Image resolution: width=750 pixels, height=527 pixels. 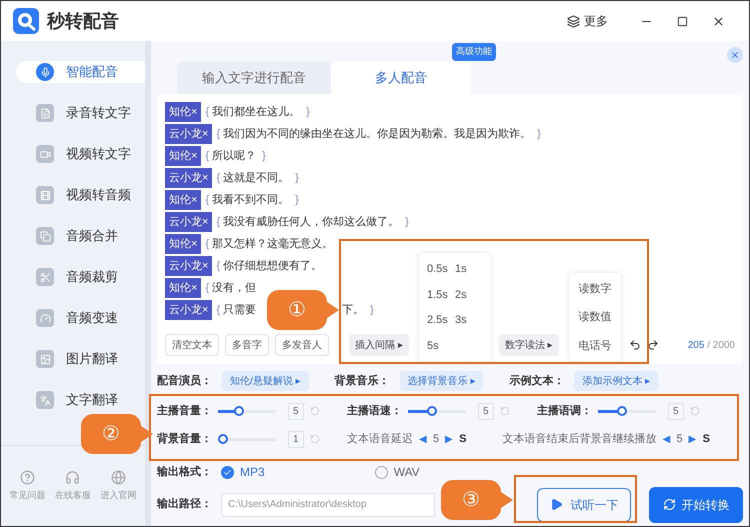 What do you see at coordinates (251, 200) in the screenshot?
I see `dialogue-text: 我看不到不同。` at bounding box center [251, 200].